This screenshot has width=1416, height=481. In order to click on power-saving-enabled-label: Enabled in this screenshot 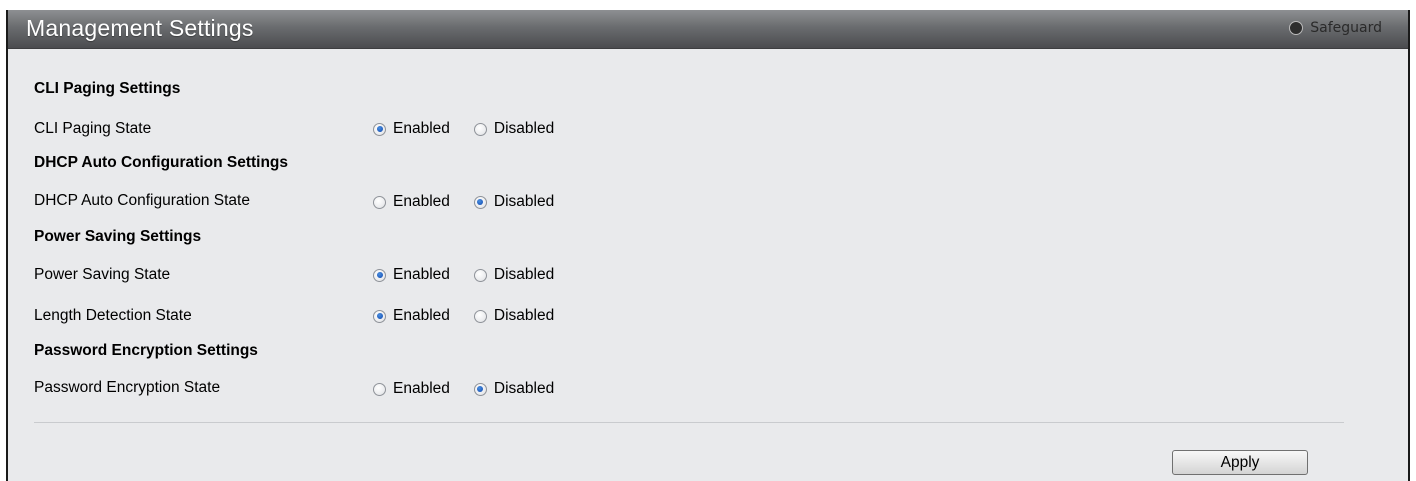, I will do `click(421, 274)`.